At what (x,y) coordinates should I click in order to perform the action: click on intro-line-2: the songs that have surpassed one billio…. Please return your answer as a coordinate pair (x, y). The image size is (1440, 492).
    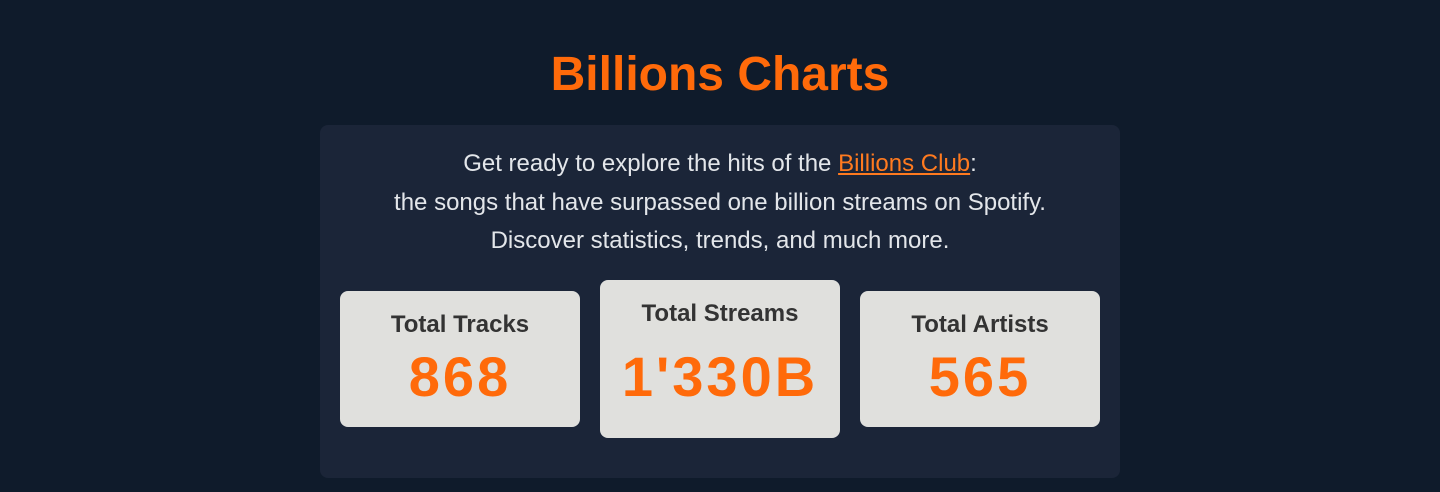
    Looking at the image, I should click on (720, 202).